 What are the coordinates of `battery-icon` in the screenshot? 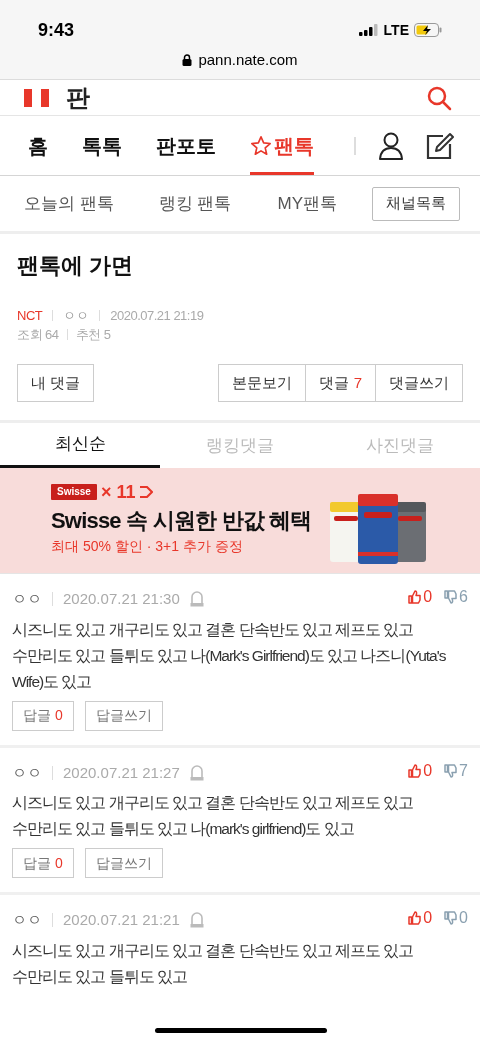 It's located at (428, 30).